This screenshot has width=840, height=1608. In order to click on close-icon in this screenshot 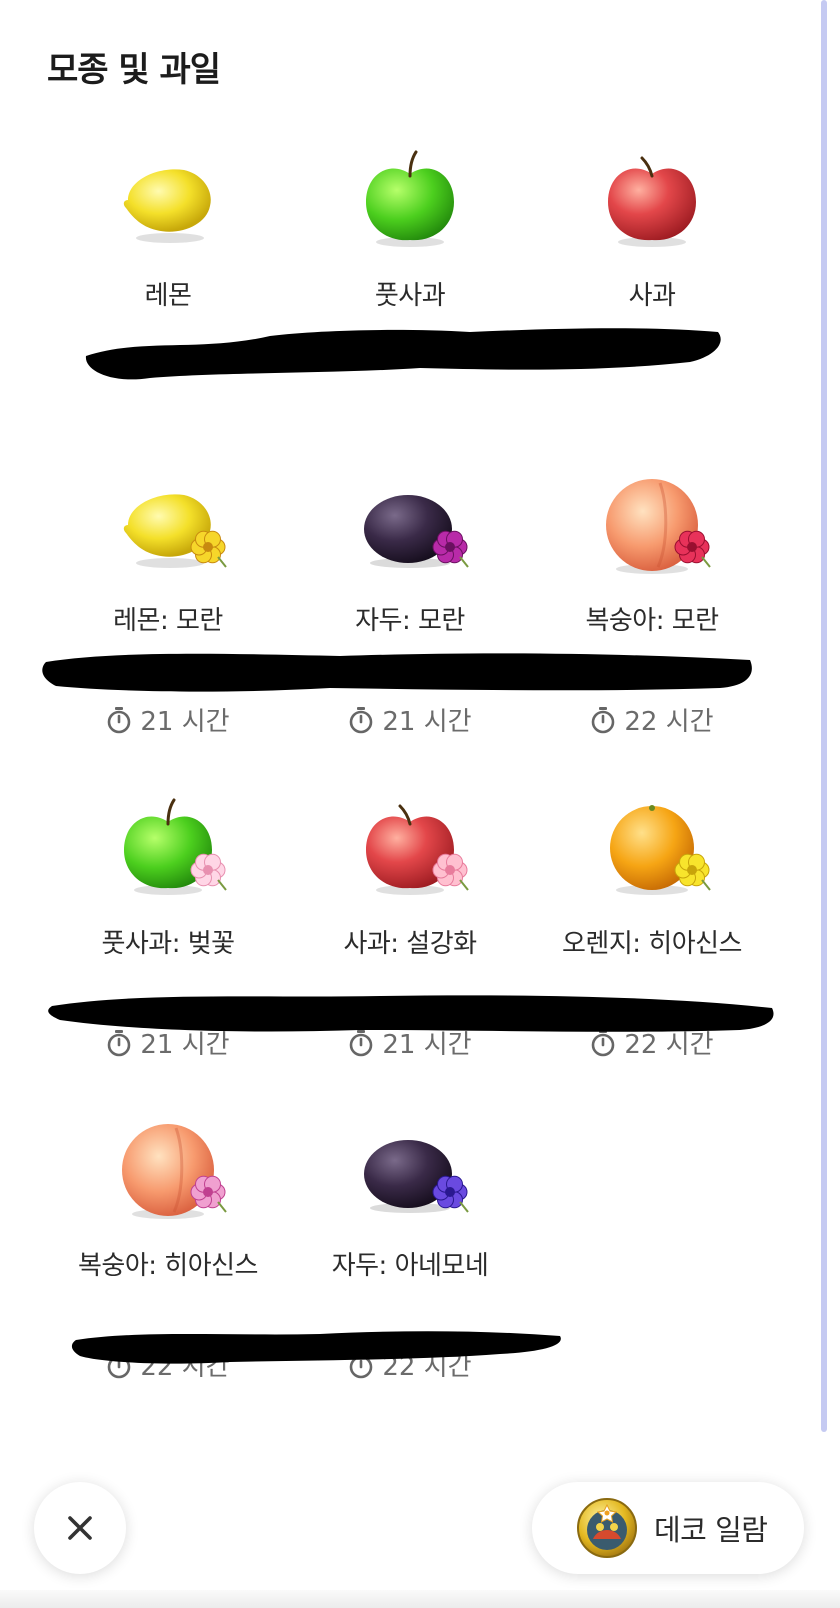, I will do `click(80, 1528)`.